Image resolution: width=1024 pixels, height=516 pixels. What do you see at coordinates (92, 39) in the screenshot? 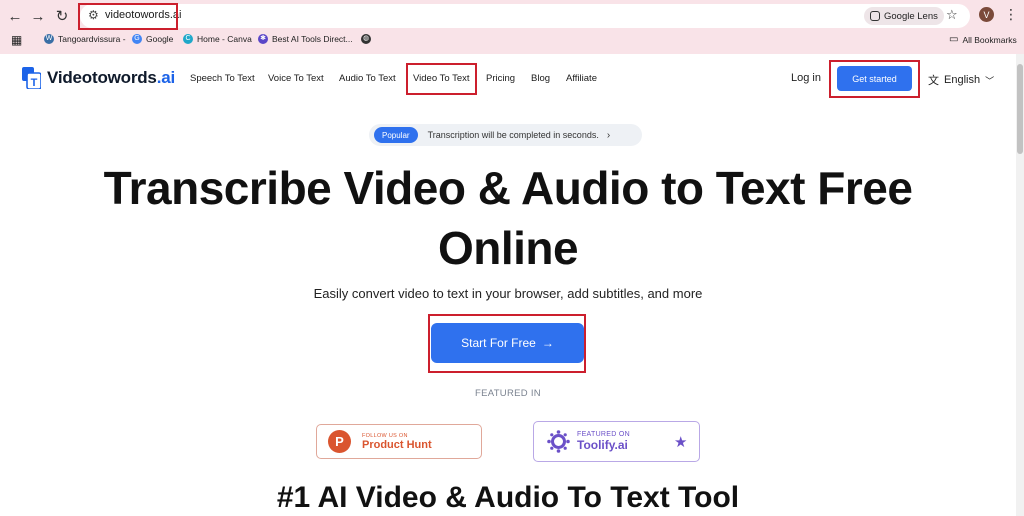
I see `bookmark-label: Tangoardvissura -` at bounding box center [92, 39].